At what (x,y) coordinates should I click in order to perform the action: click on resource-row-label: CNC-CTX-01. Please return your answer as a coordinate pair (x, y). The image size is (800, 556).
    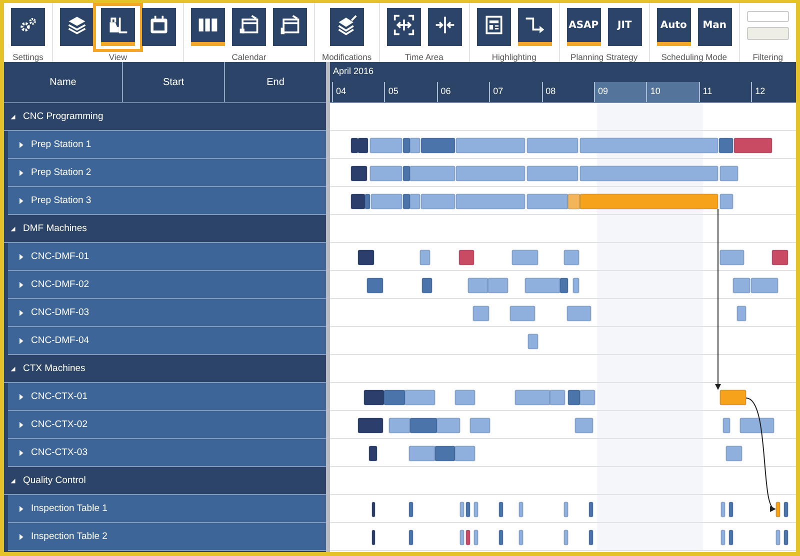
    Looking at the image, I should click on (59, 396).